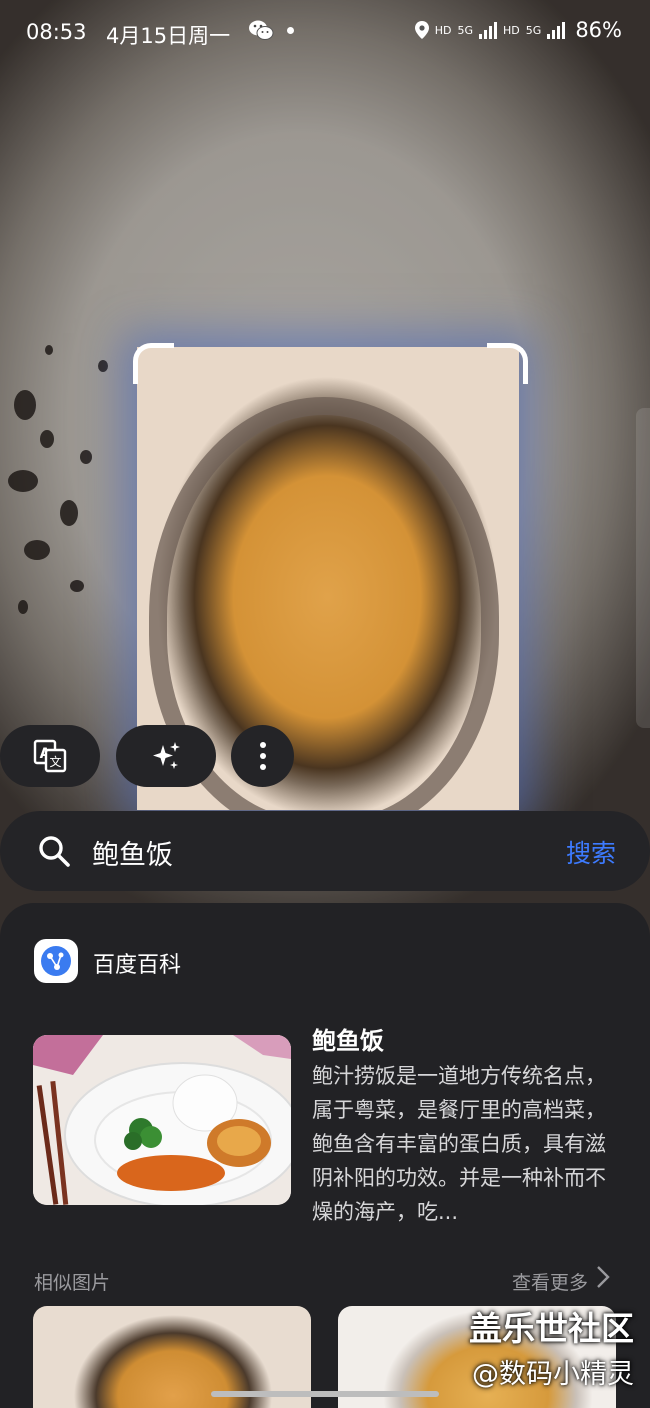 This screenshot has width=650, height=1408. Describe the element at coordinates (551, 1328) in the screenshot. I see `watermark-line-1: 盖乐世社区` at that location.